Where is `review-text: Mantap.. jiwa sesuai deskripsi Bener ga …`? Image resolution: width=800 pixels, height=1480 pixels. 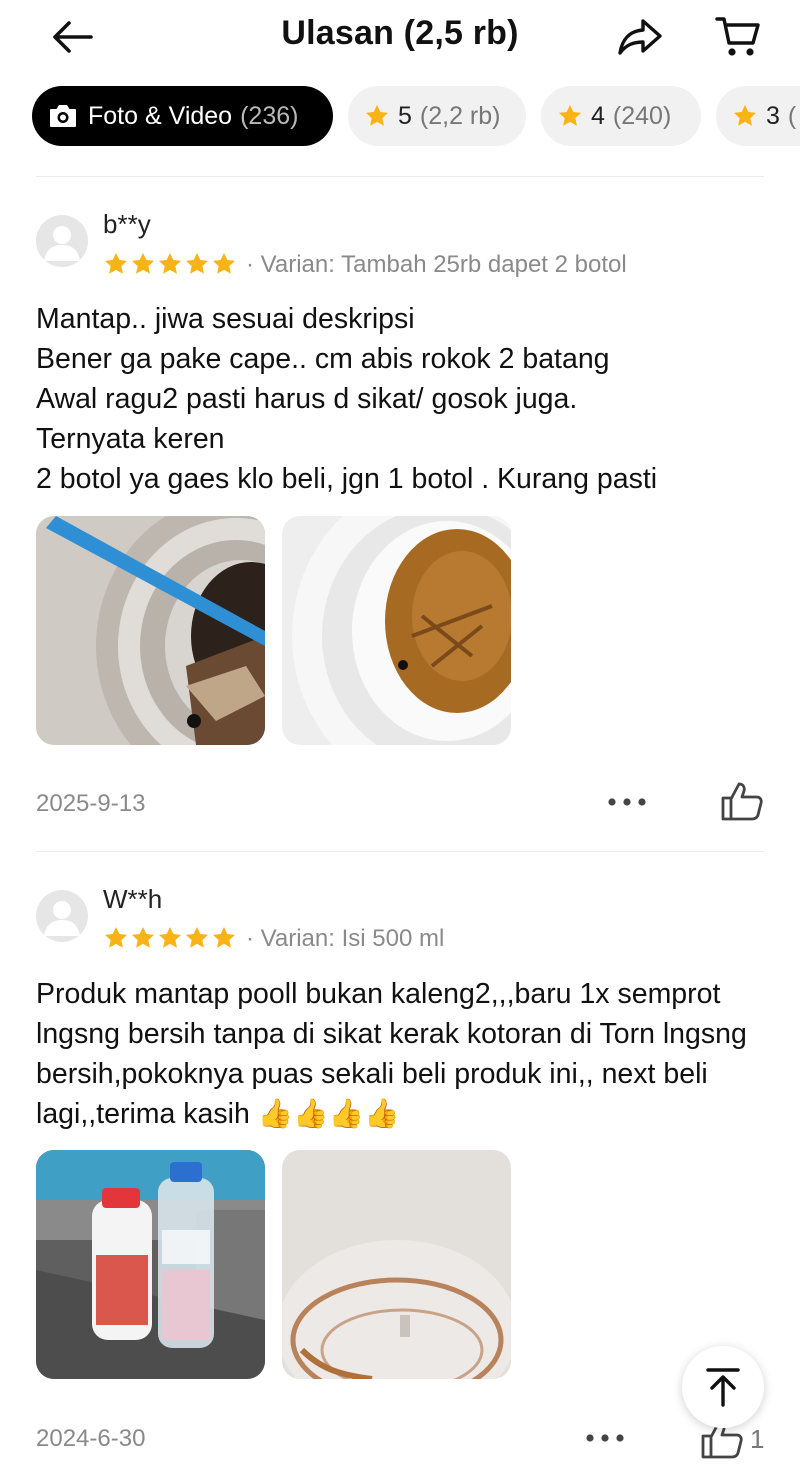 review-text: Mantap.. jiwa sesuai deskripsi Bener ga … is located at coordinates (347, 399).